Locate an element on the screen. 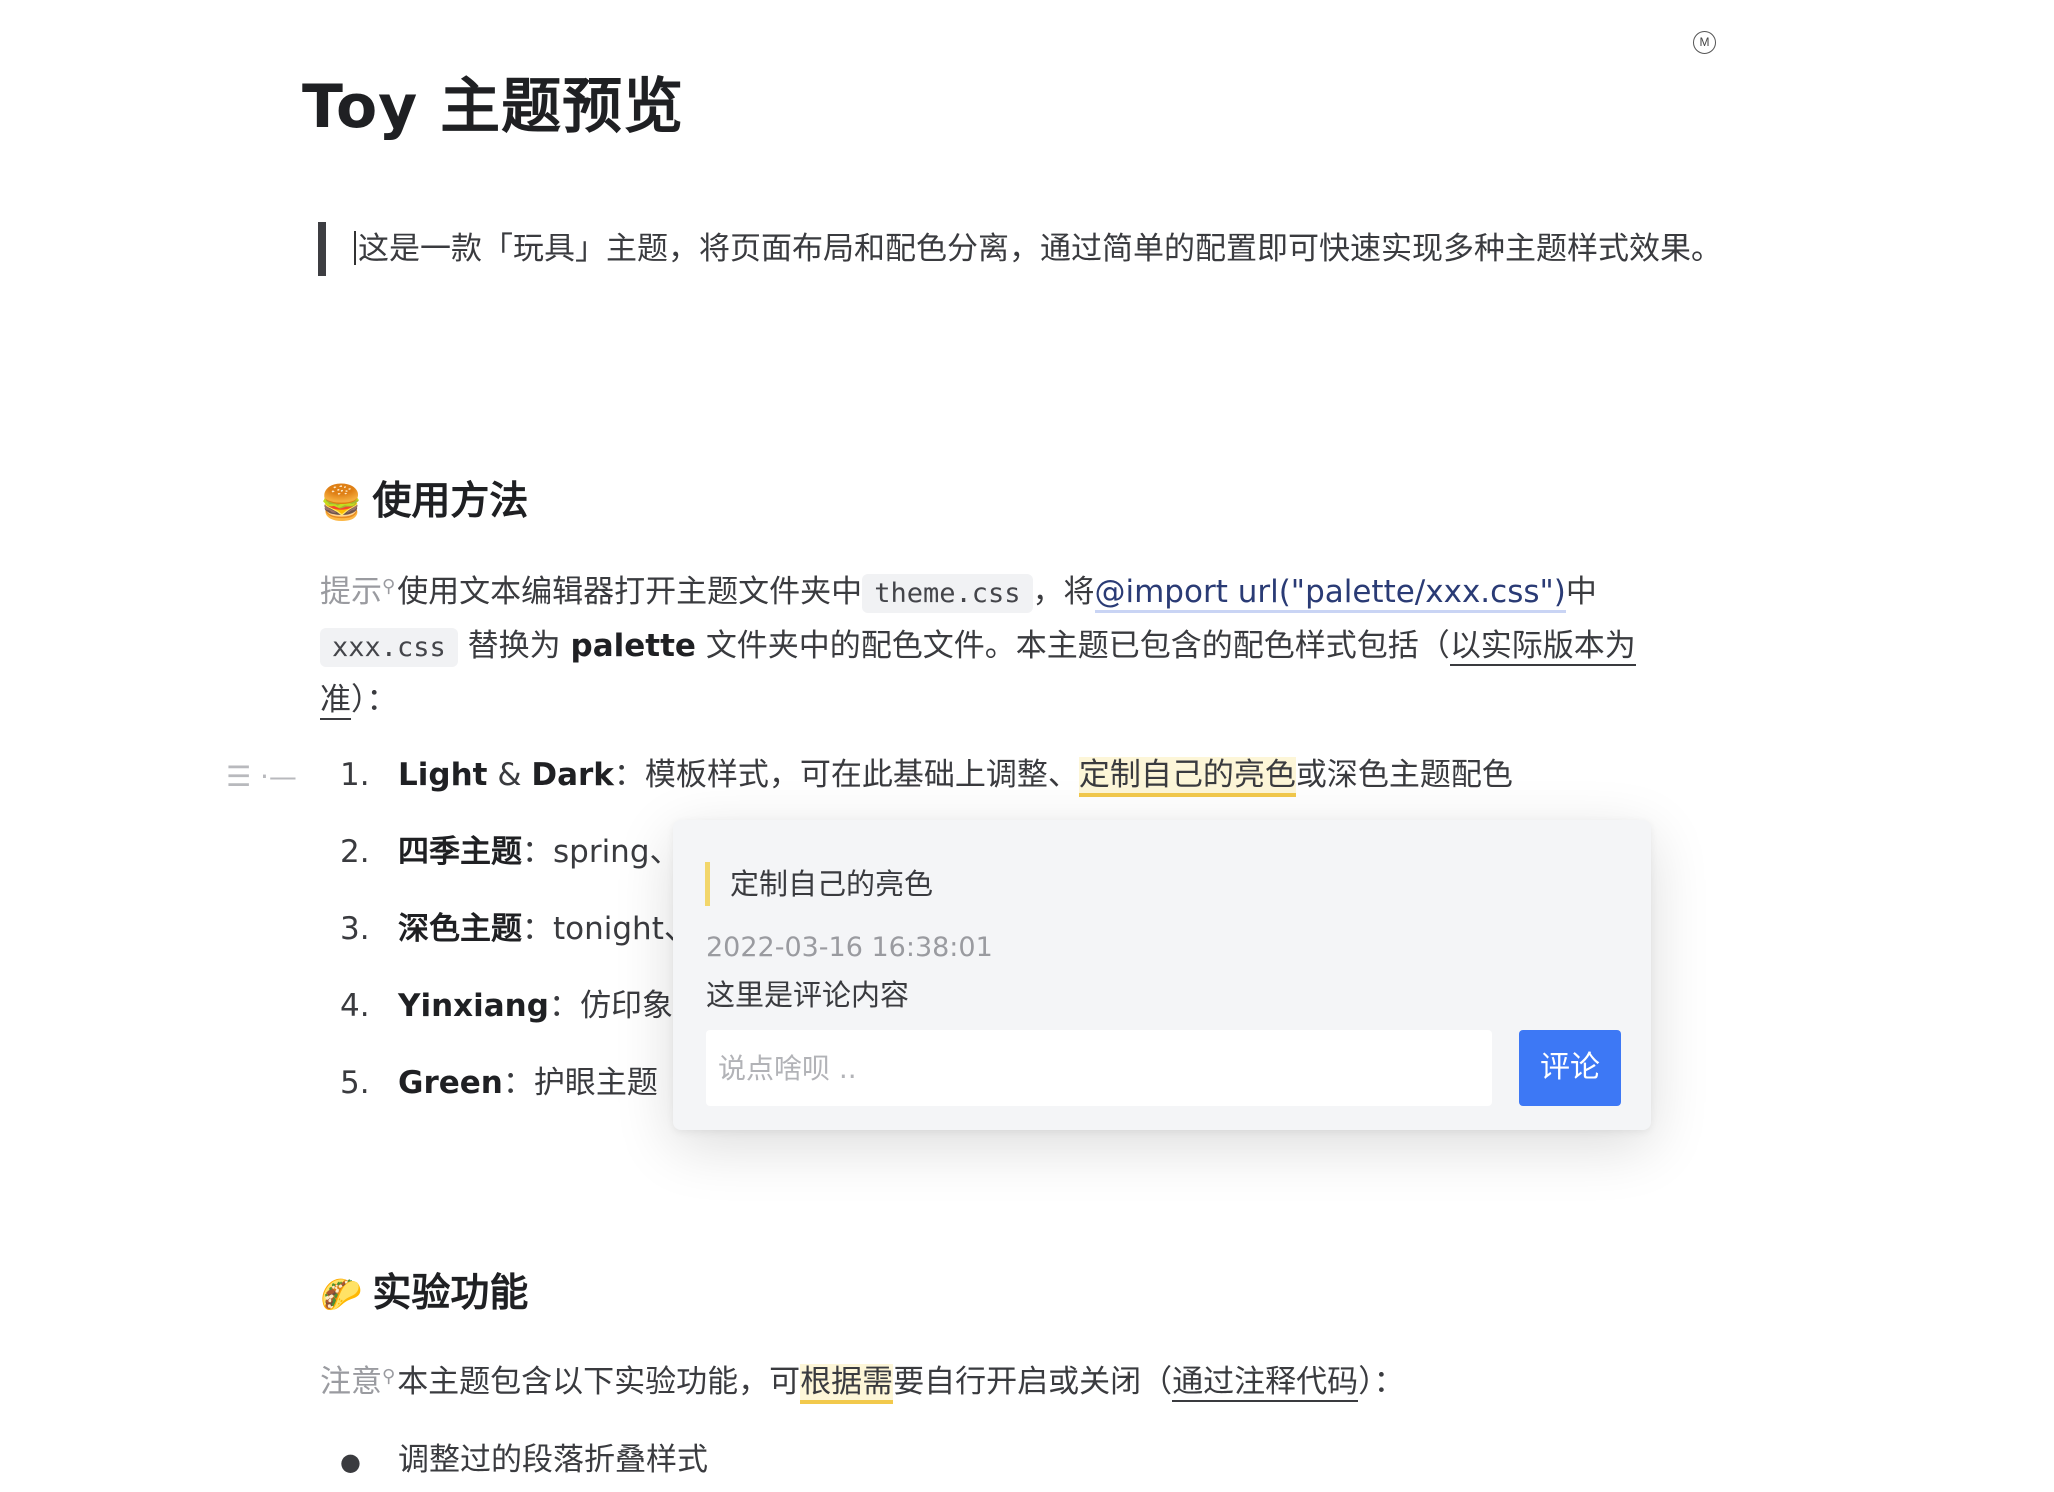  comment-highlight: 定制自己的亮色 is located at coordinates (1187, 777).